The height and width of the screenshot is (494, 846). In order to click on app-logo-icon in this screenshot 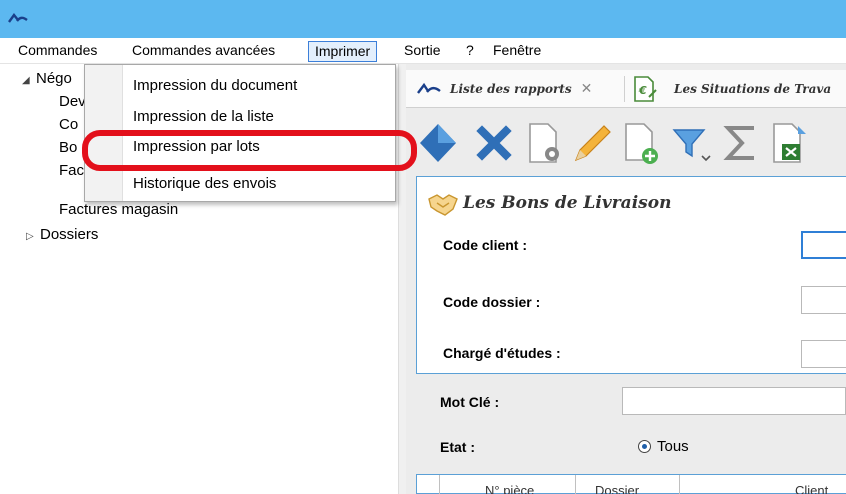, I will do `click(18, 18)`.